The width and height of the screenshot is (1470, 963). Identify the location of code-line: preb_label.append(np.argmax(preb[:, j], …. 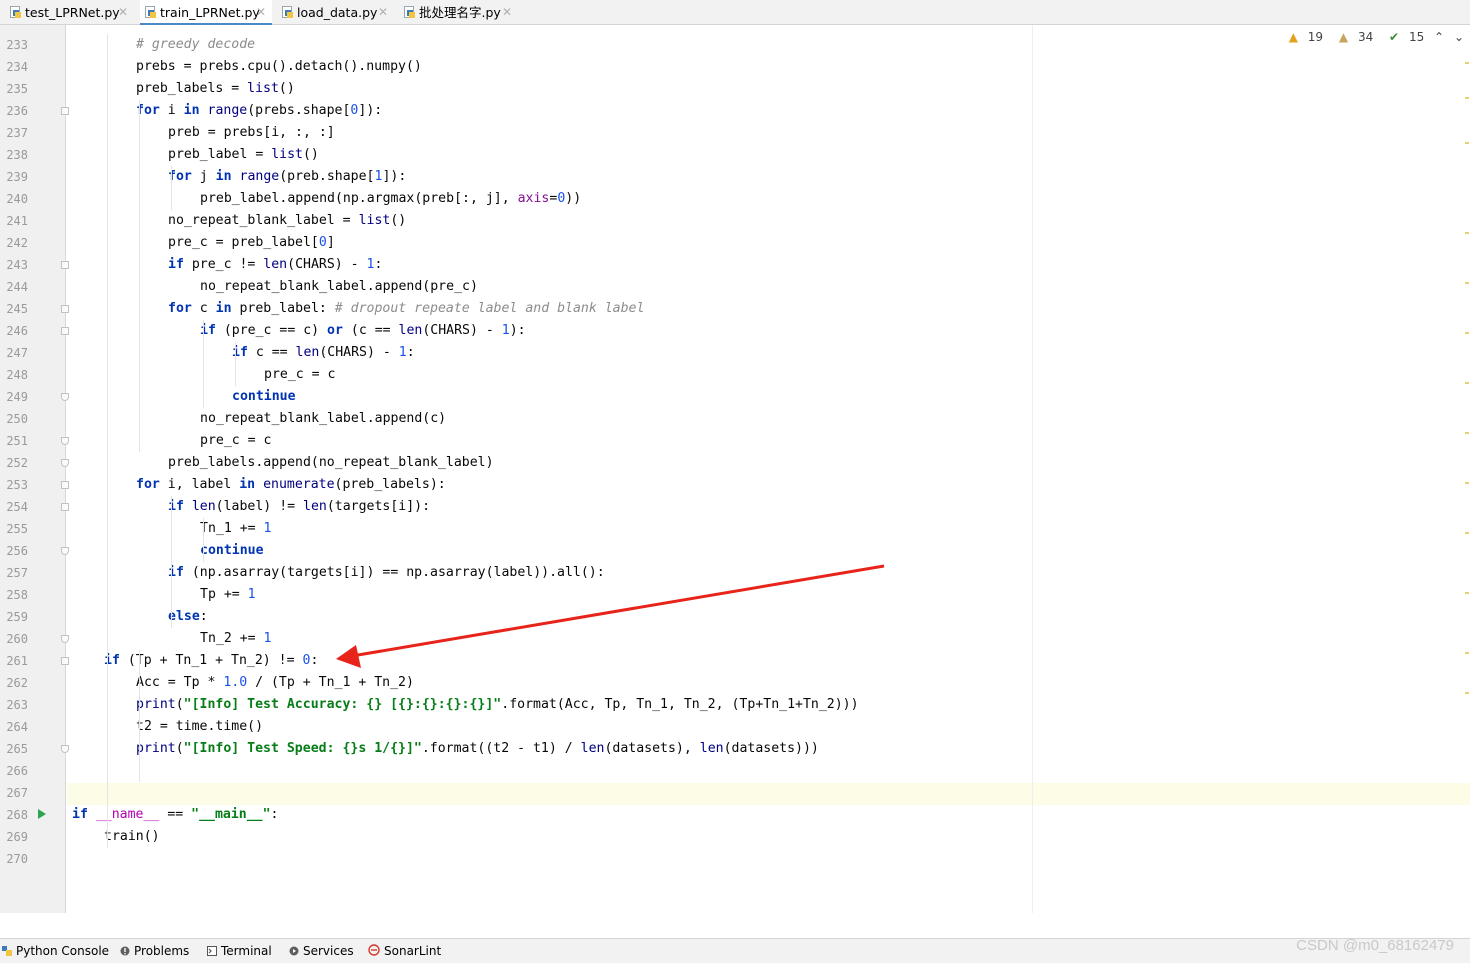
(390, 199).